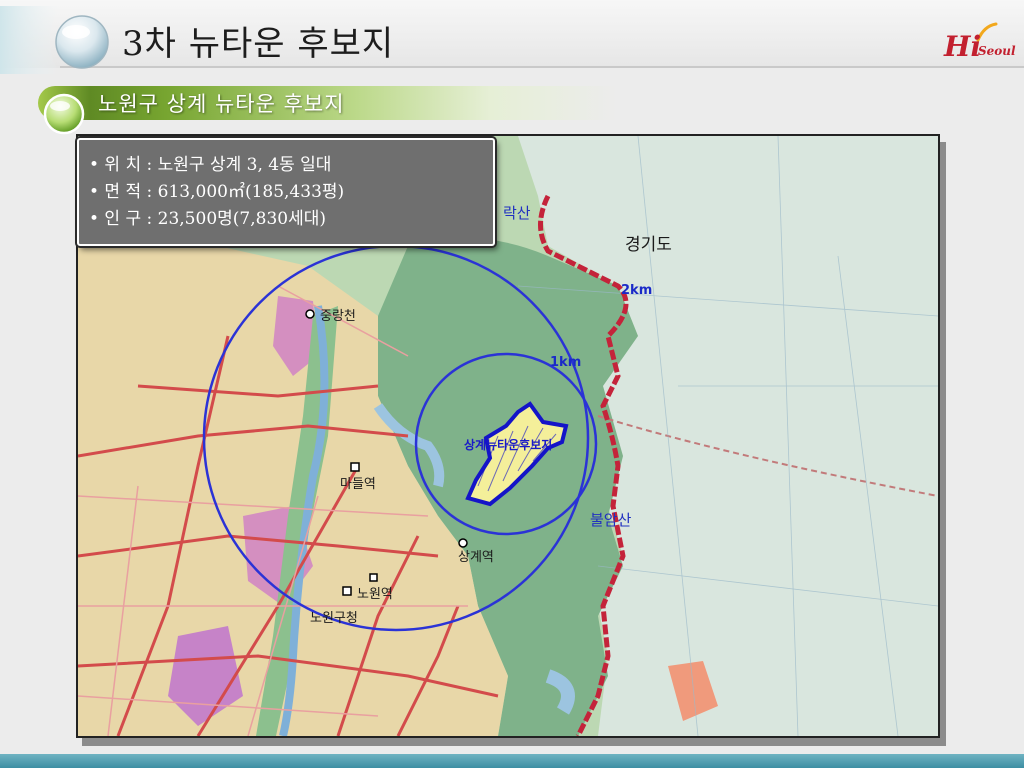 Image resolution: width=1024 pixels, height=768 pixels. Describe the element at coordinates (358, 484) in the screenshot. I see `label-madeul-station: 마들역` at that location.